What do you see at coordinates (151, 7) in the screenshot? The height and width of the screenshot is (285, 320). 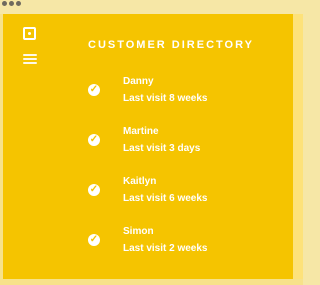 I see `window-titlebar` at bounding box center [151, 7].